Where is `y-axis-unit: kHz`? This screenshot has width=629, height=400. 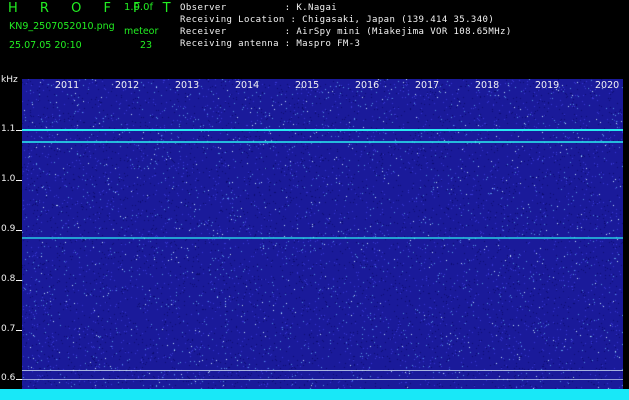
y-axis-unit: kHz is located at coordinates (9, 80).